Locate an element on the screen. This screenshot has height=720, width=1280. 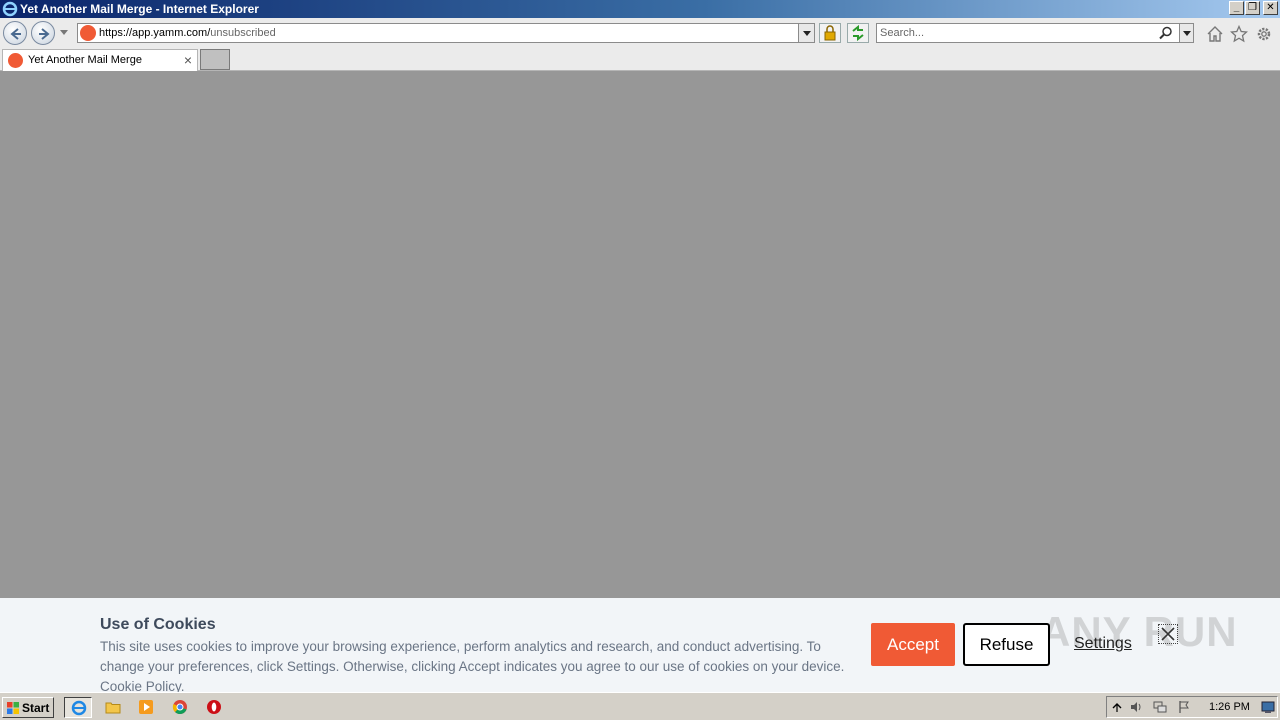
windows-flag-icon is located at coordinates (13, 708).